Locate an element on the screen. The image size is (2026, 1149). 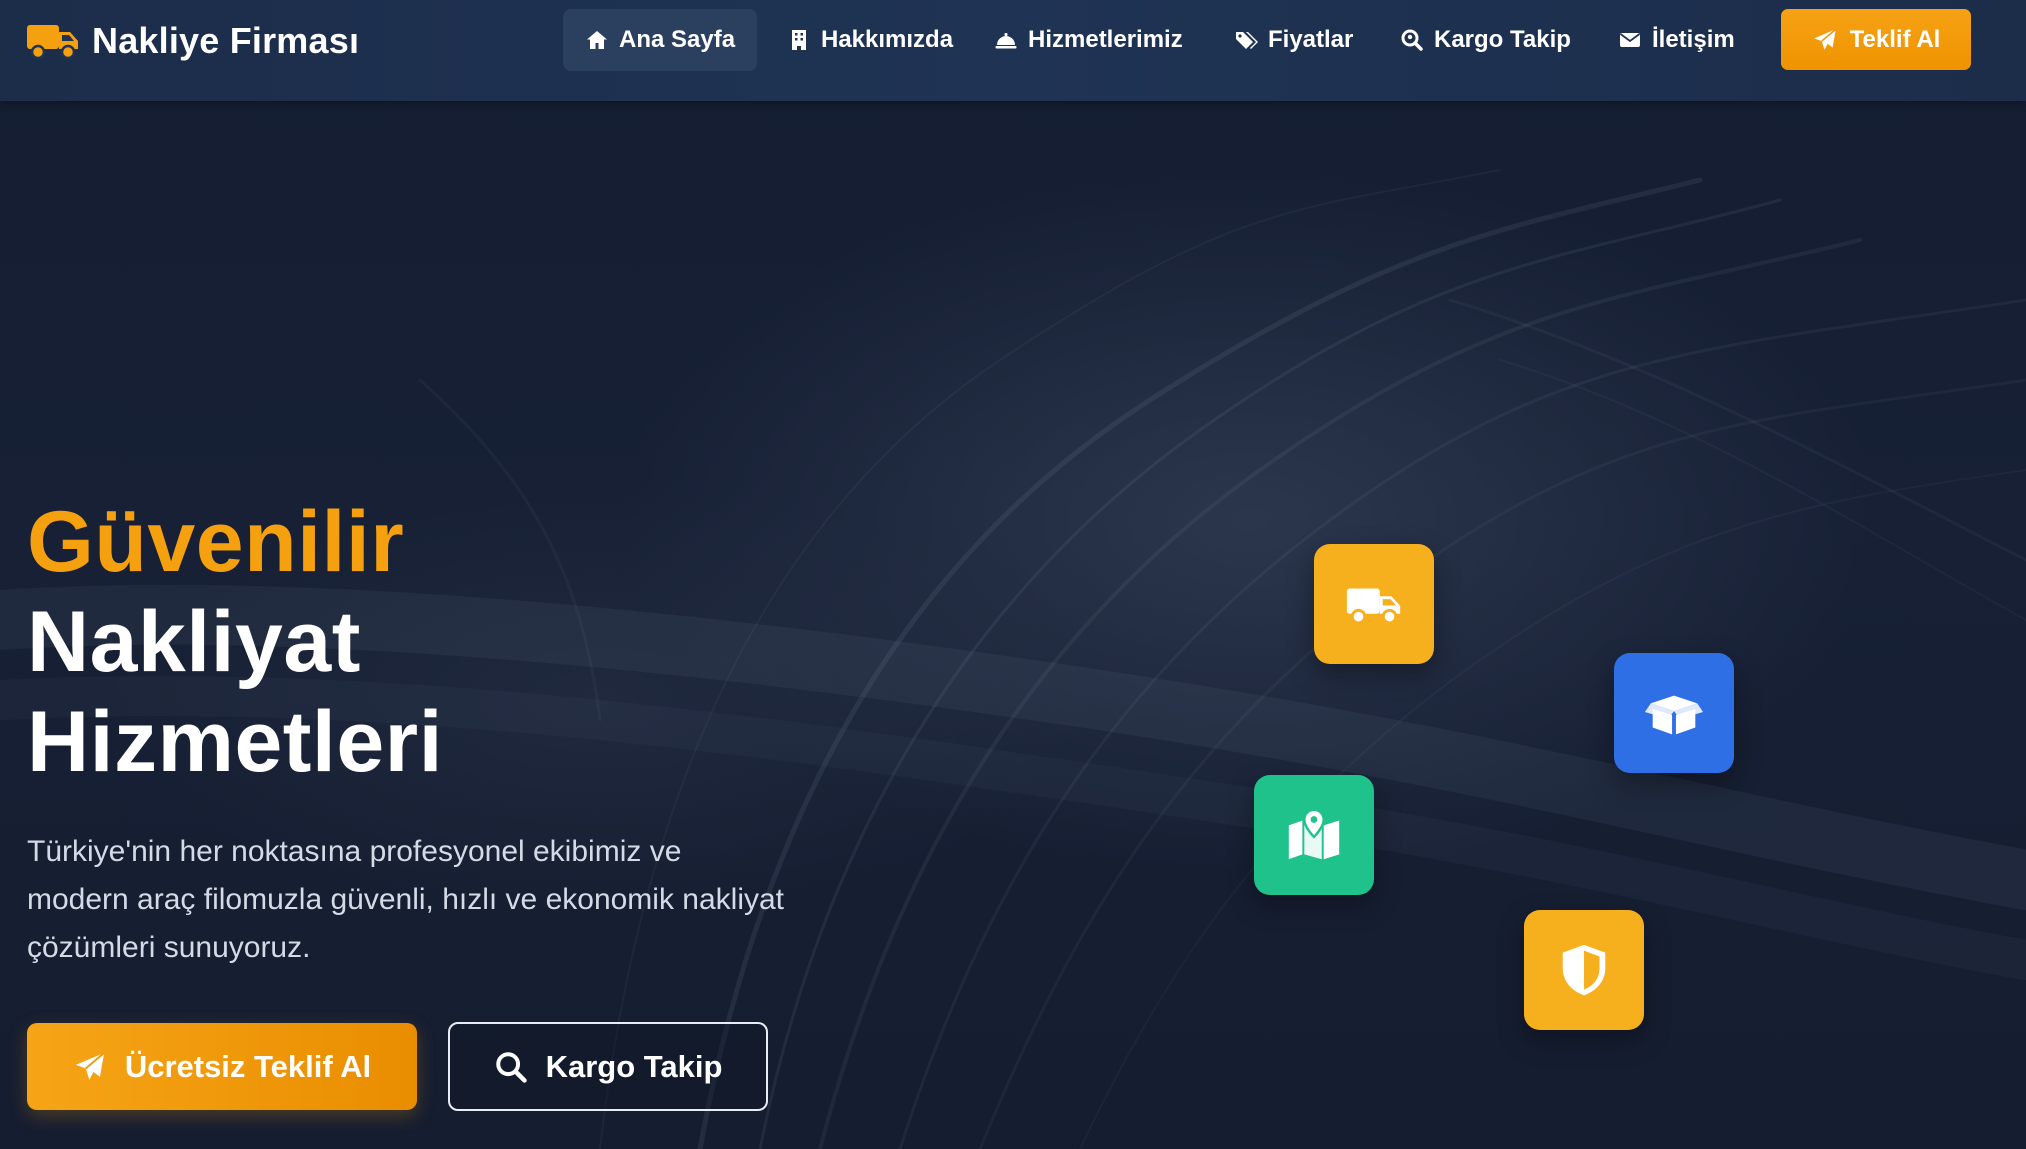
nav-item-services: Hizmetlerimiz is located at coordinates (1088, 40).